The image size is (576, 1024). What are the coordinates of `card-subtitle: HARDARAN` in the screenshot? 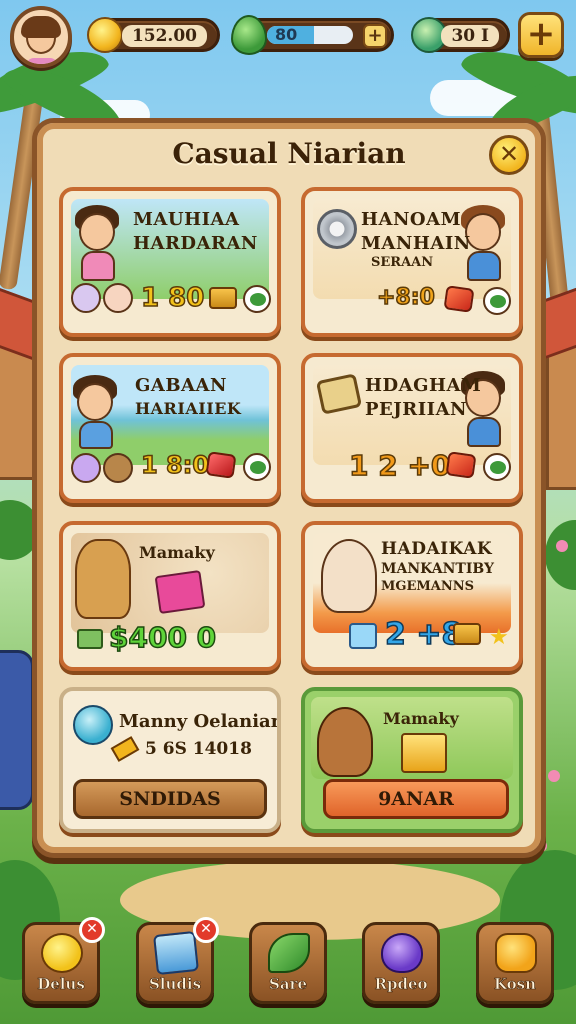 It's located at (195, 243).